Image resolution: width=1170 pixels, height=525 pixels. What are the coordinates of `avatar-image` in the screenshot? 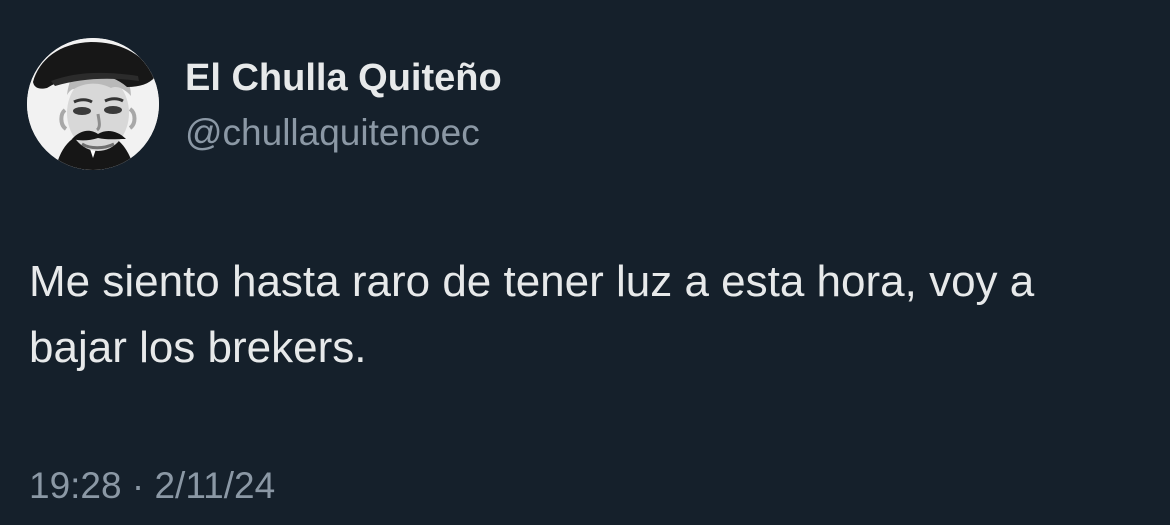 It's located at (93, 104).